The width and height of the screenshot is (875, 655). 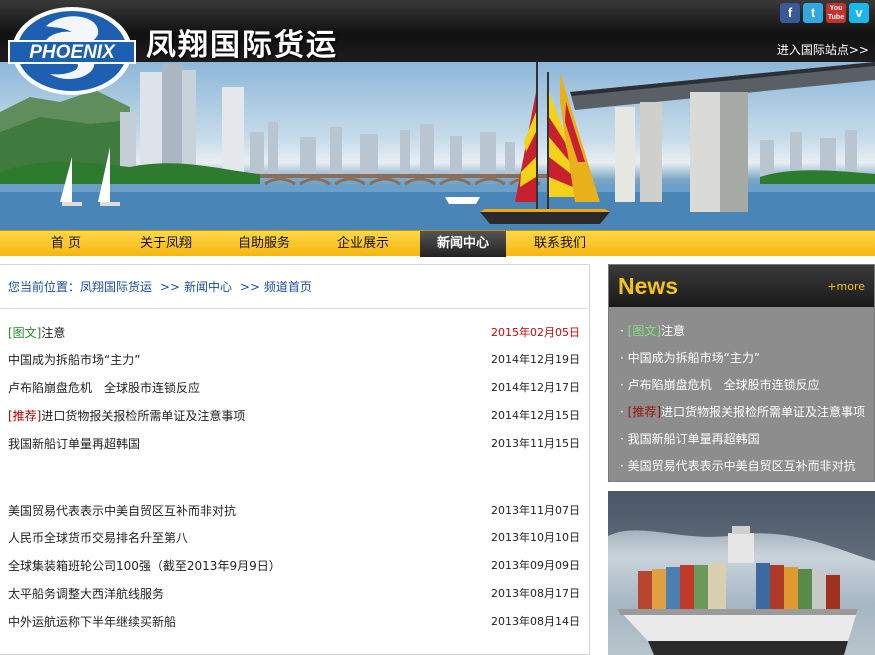 What do you see at coordinates (363, 244) in the screenshot?
I see `nav-showcase: 企业展示` at bounding box center [363, 244].